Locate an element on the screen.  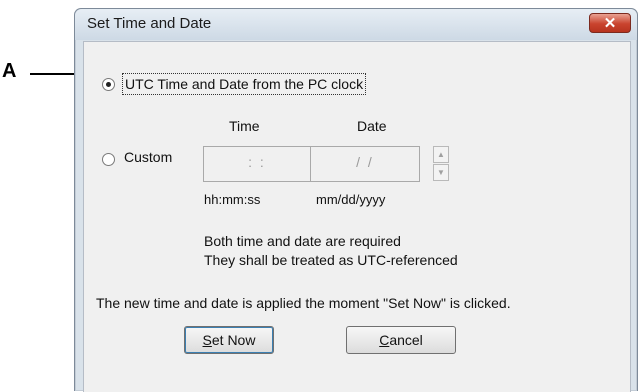
callout-letter: A is located at coordinates (9, 71).